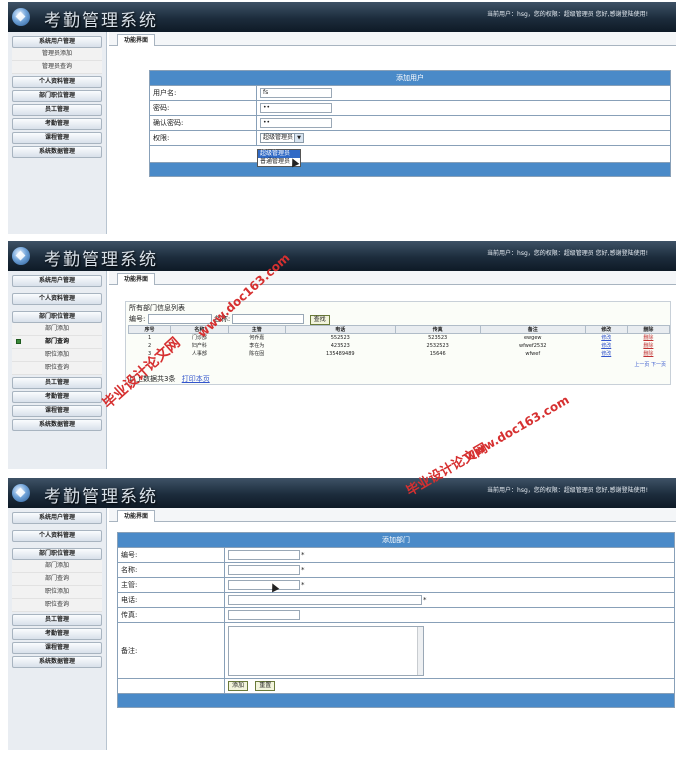 This screenshot has height=758, width=684. I want to click on table-header-row: 序号 名称 主管 电话 传真 备注 修改 删除, so click(399, 329).